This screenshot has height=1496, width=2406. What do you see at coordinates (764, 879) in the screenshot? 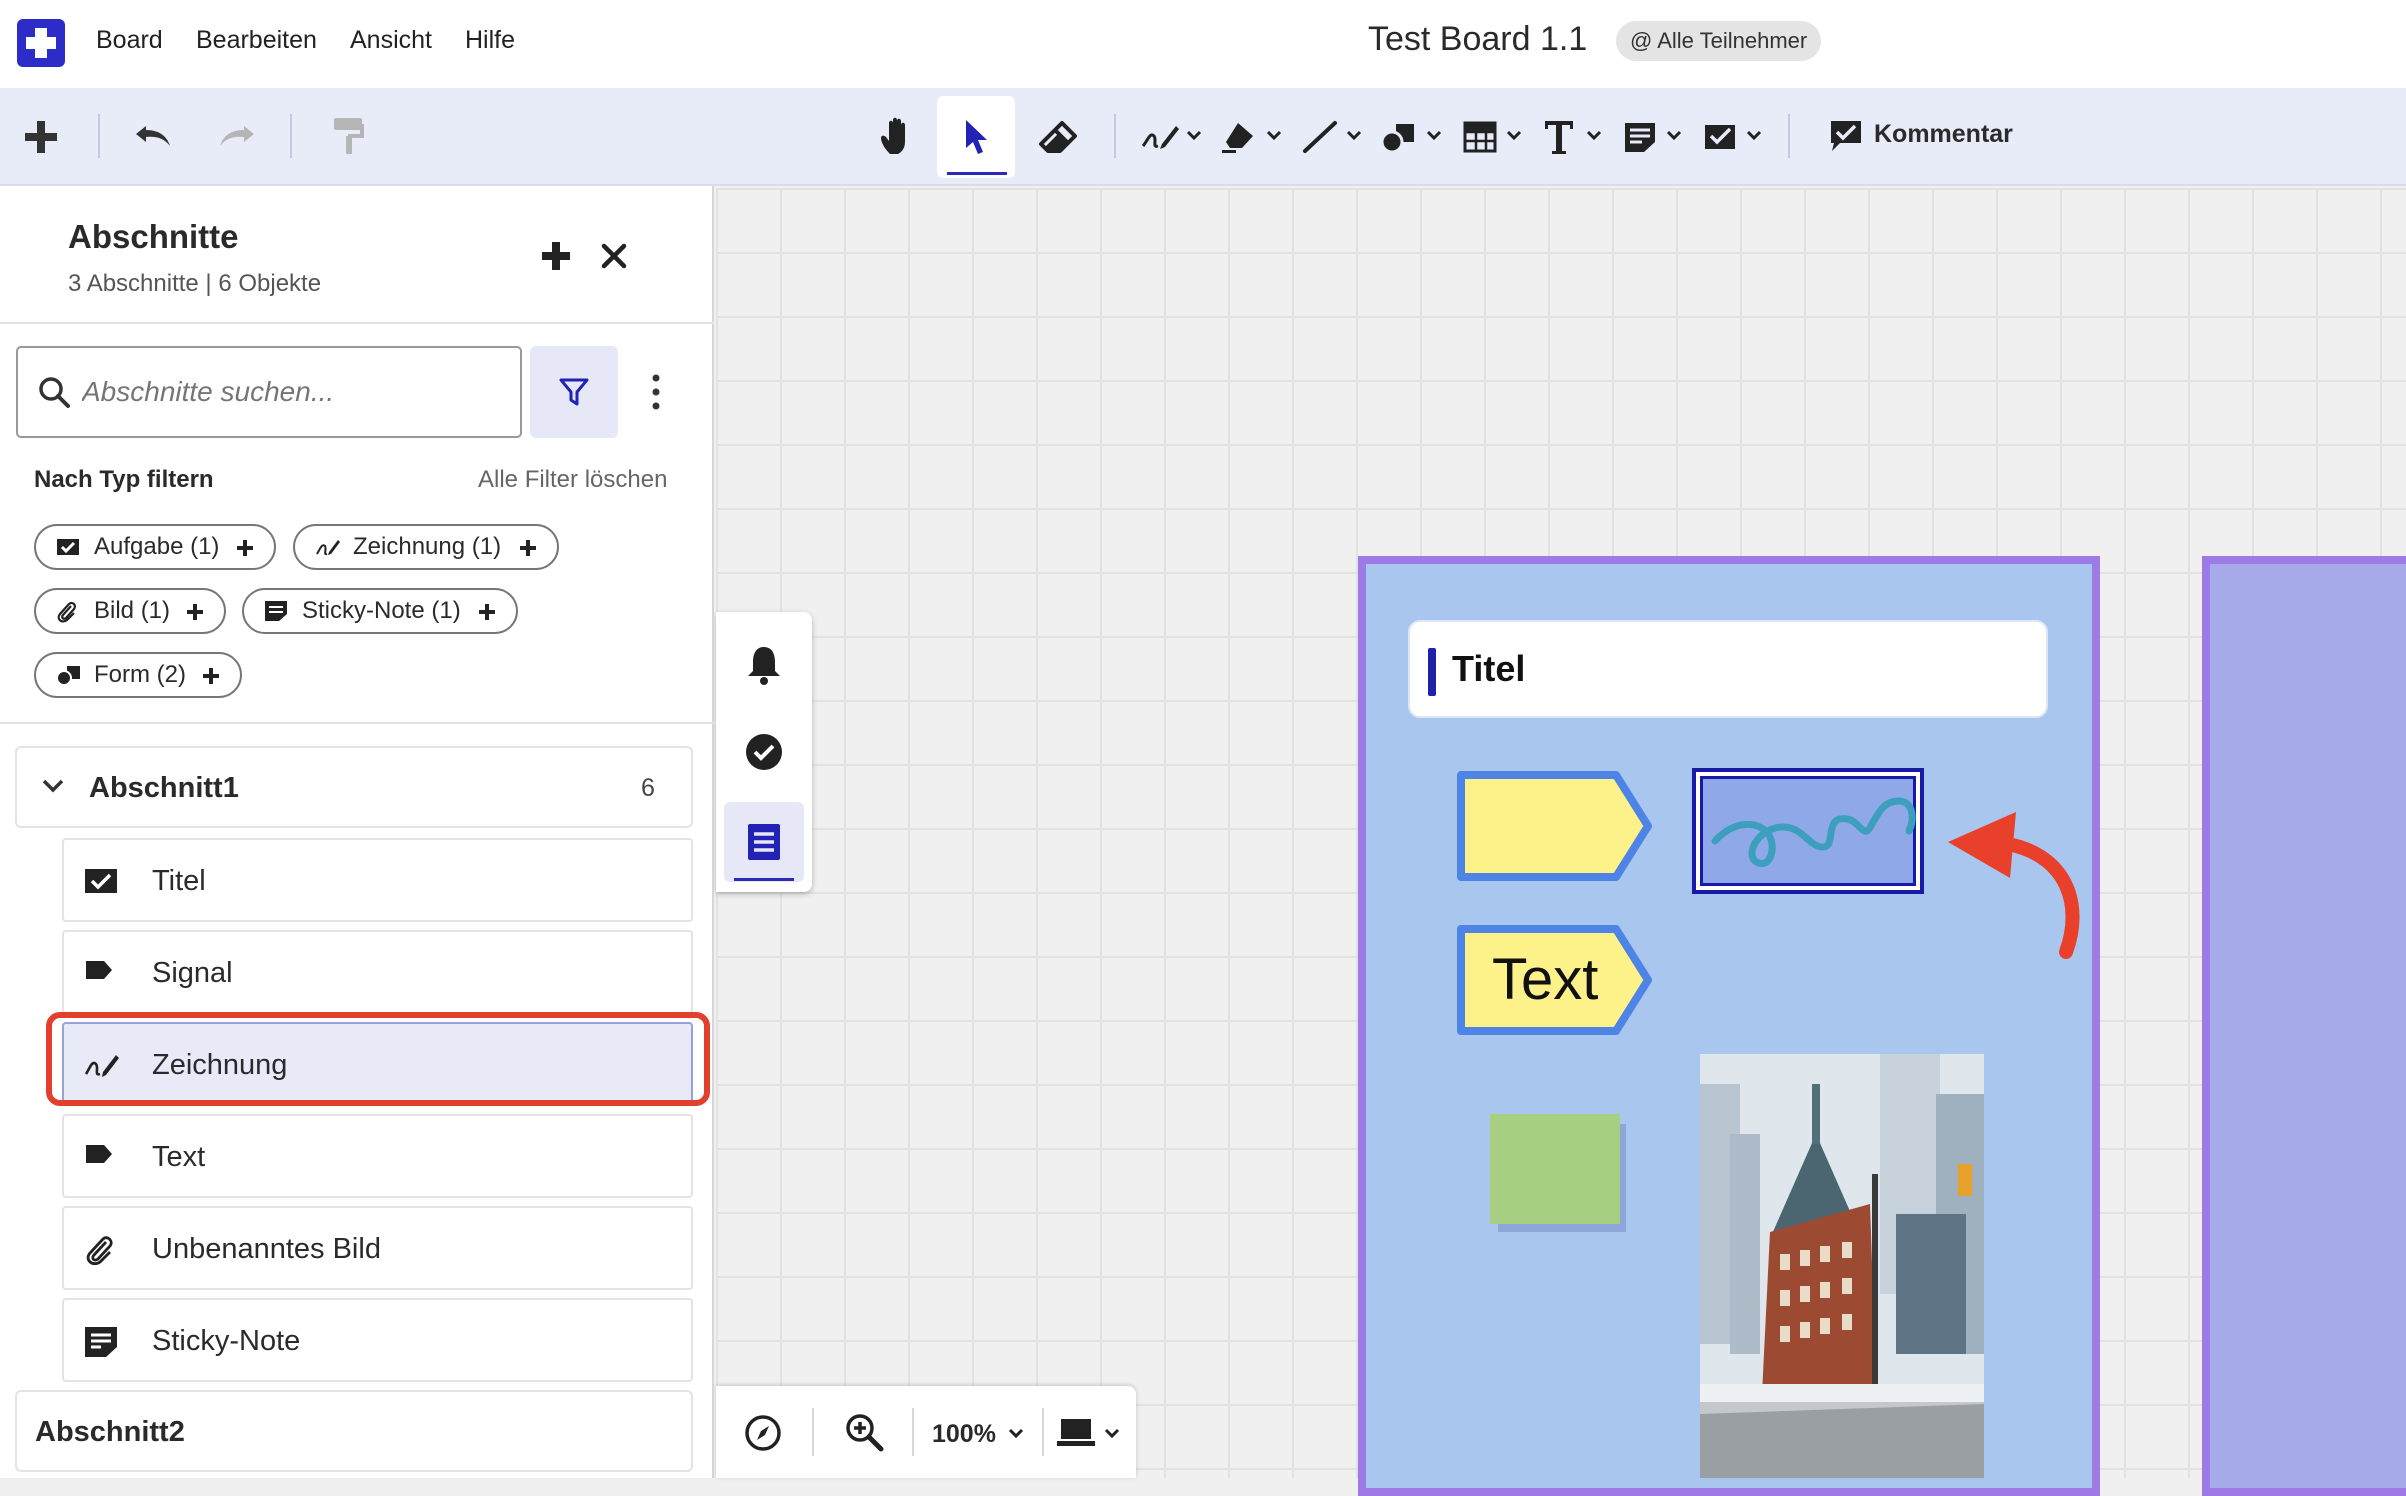
I see `sections-panel-indicator` at bounding box center [764, 879].